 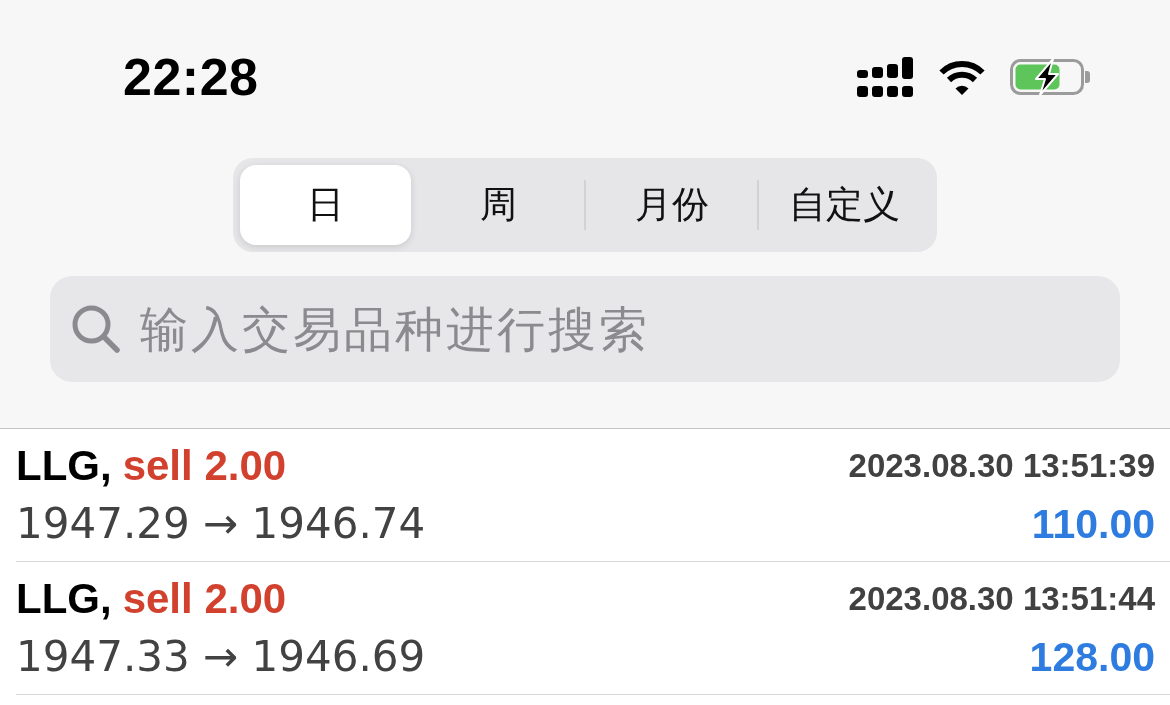 I want to click on trade-time: 2023.08.30 13:51:44, so click(x=1001, y=599).